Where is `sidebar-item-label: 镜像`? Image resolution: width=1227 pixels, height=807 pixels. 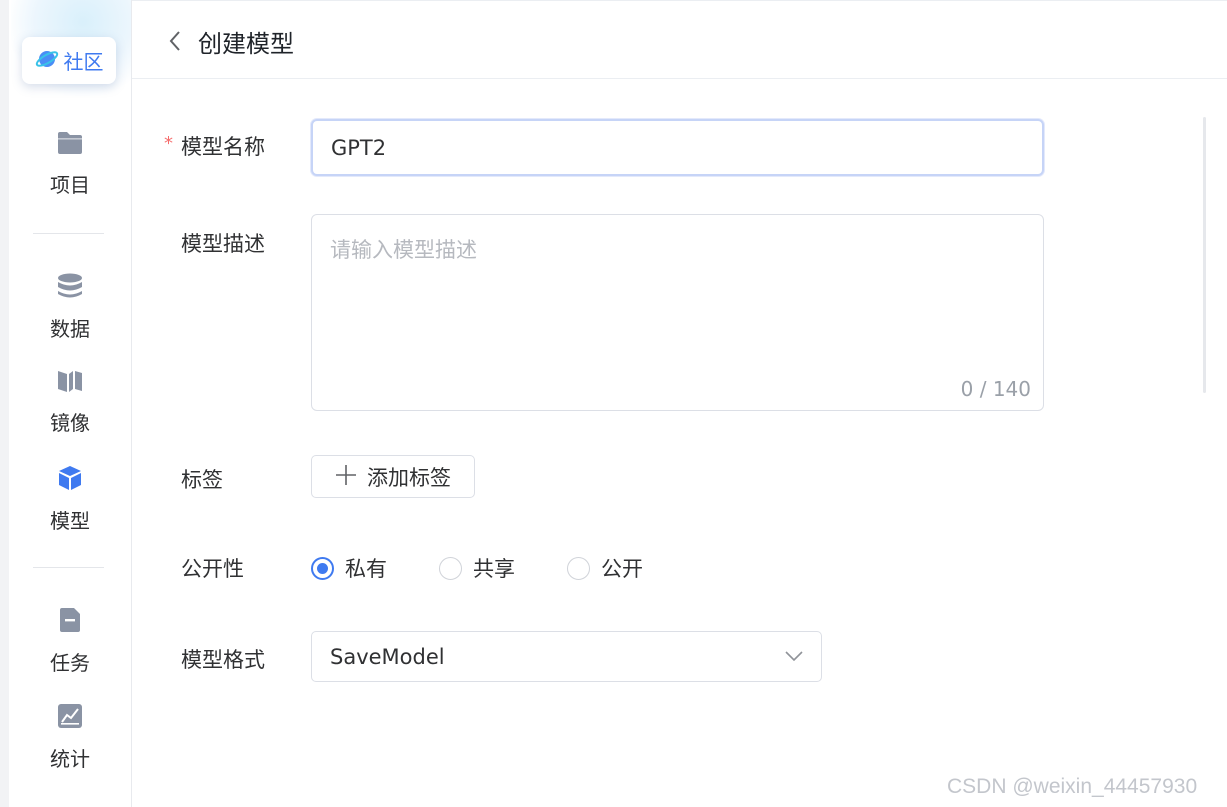 sidebar-item-label: 镜像 is located at coordinates (70, 423).